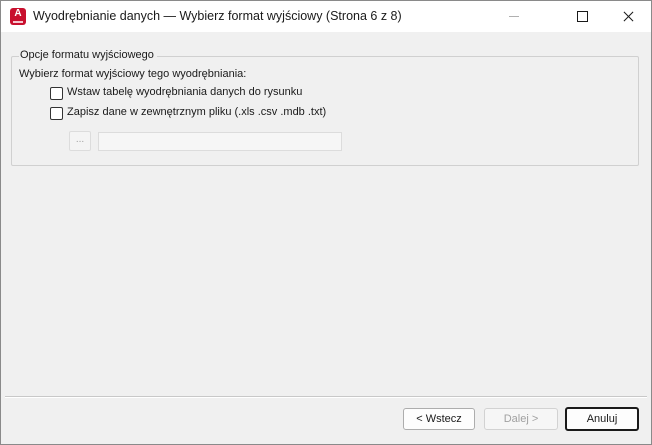 The width and height of the screenshot is (652, 445). Describe the element at coordinates (514, 16) in the screenshot. I see `minimize-icon` at that location.